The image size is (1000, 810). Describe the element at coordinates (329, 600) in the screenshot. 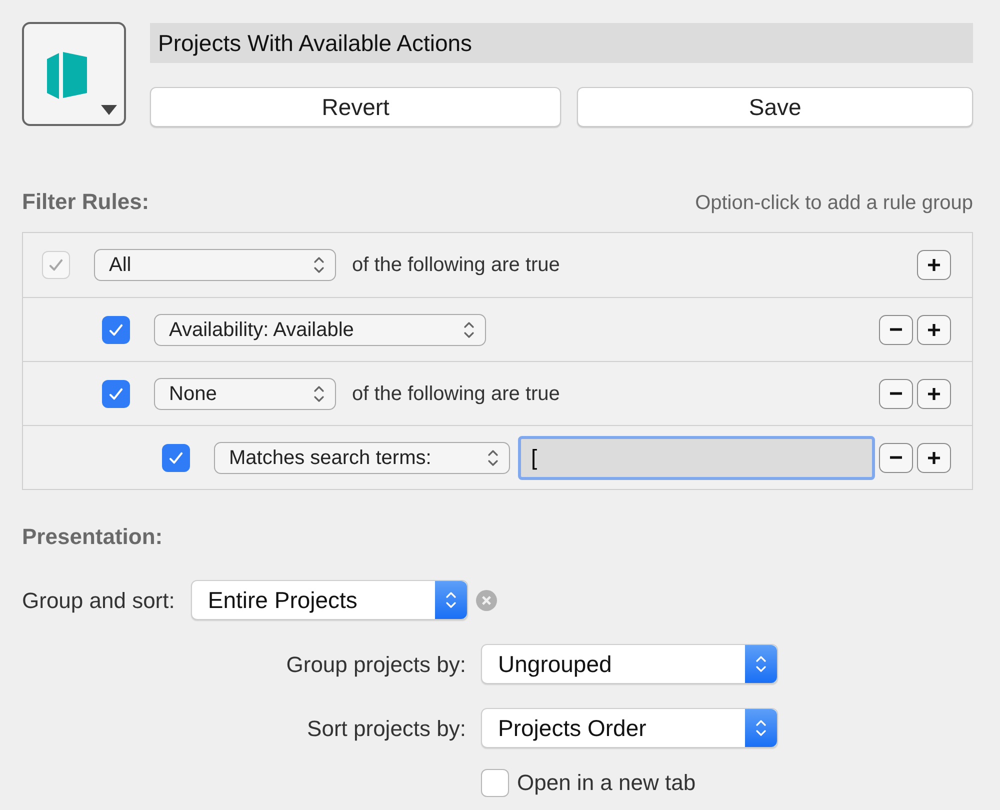

I see `popup-menu: Entire Projects` at that location.